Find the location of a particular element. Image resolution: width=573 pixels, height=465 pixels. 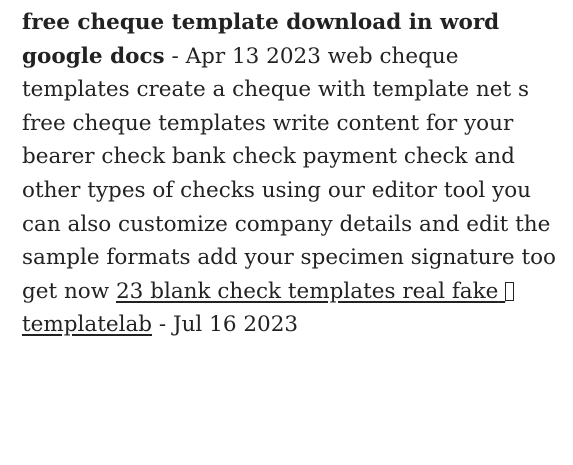

entry-2-date: Jul 16 2023 is located at coordinates (235, 325).